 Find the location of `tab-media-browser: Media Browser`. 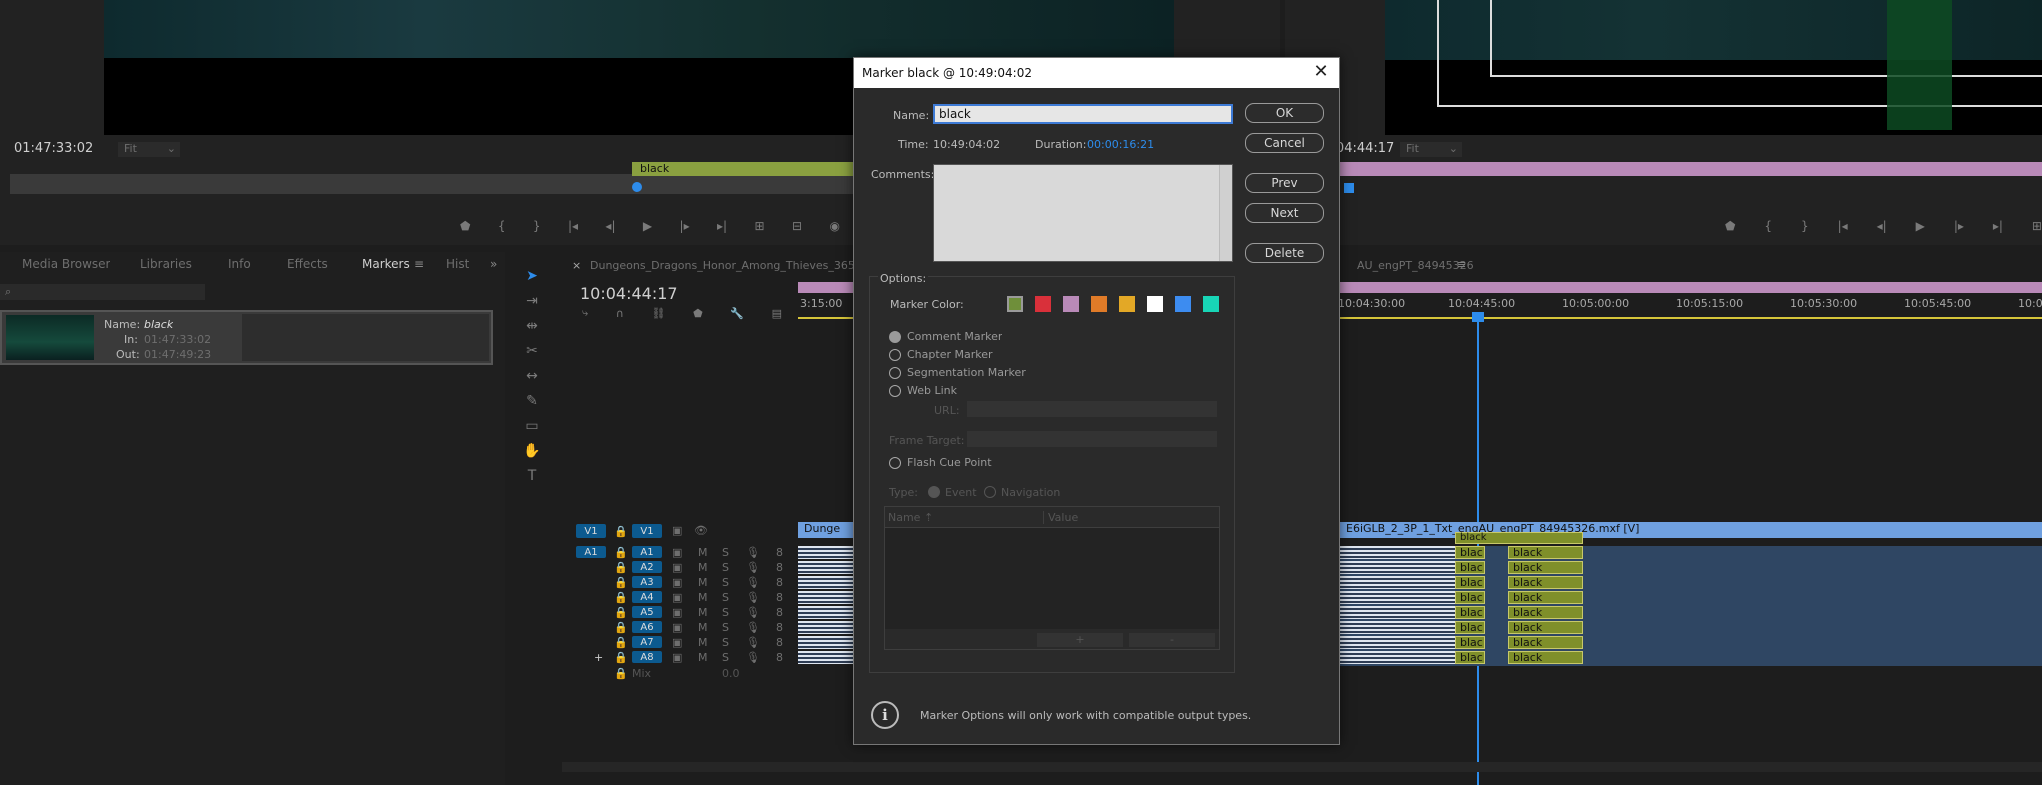

tab-media-browser: Media Browser is located at coordinates (66, 264).